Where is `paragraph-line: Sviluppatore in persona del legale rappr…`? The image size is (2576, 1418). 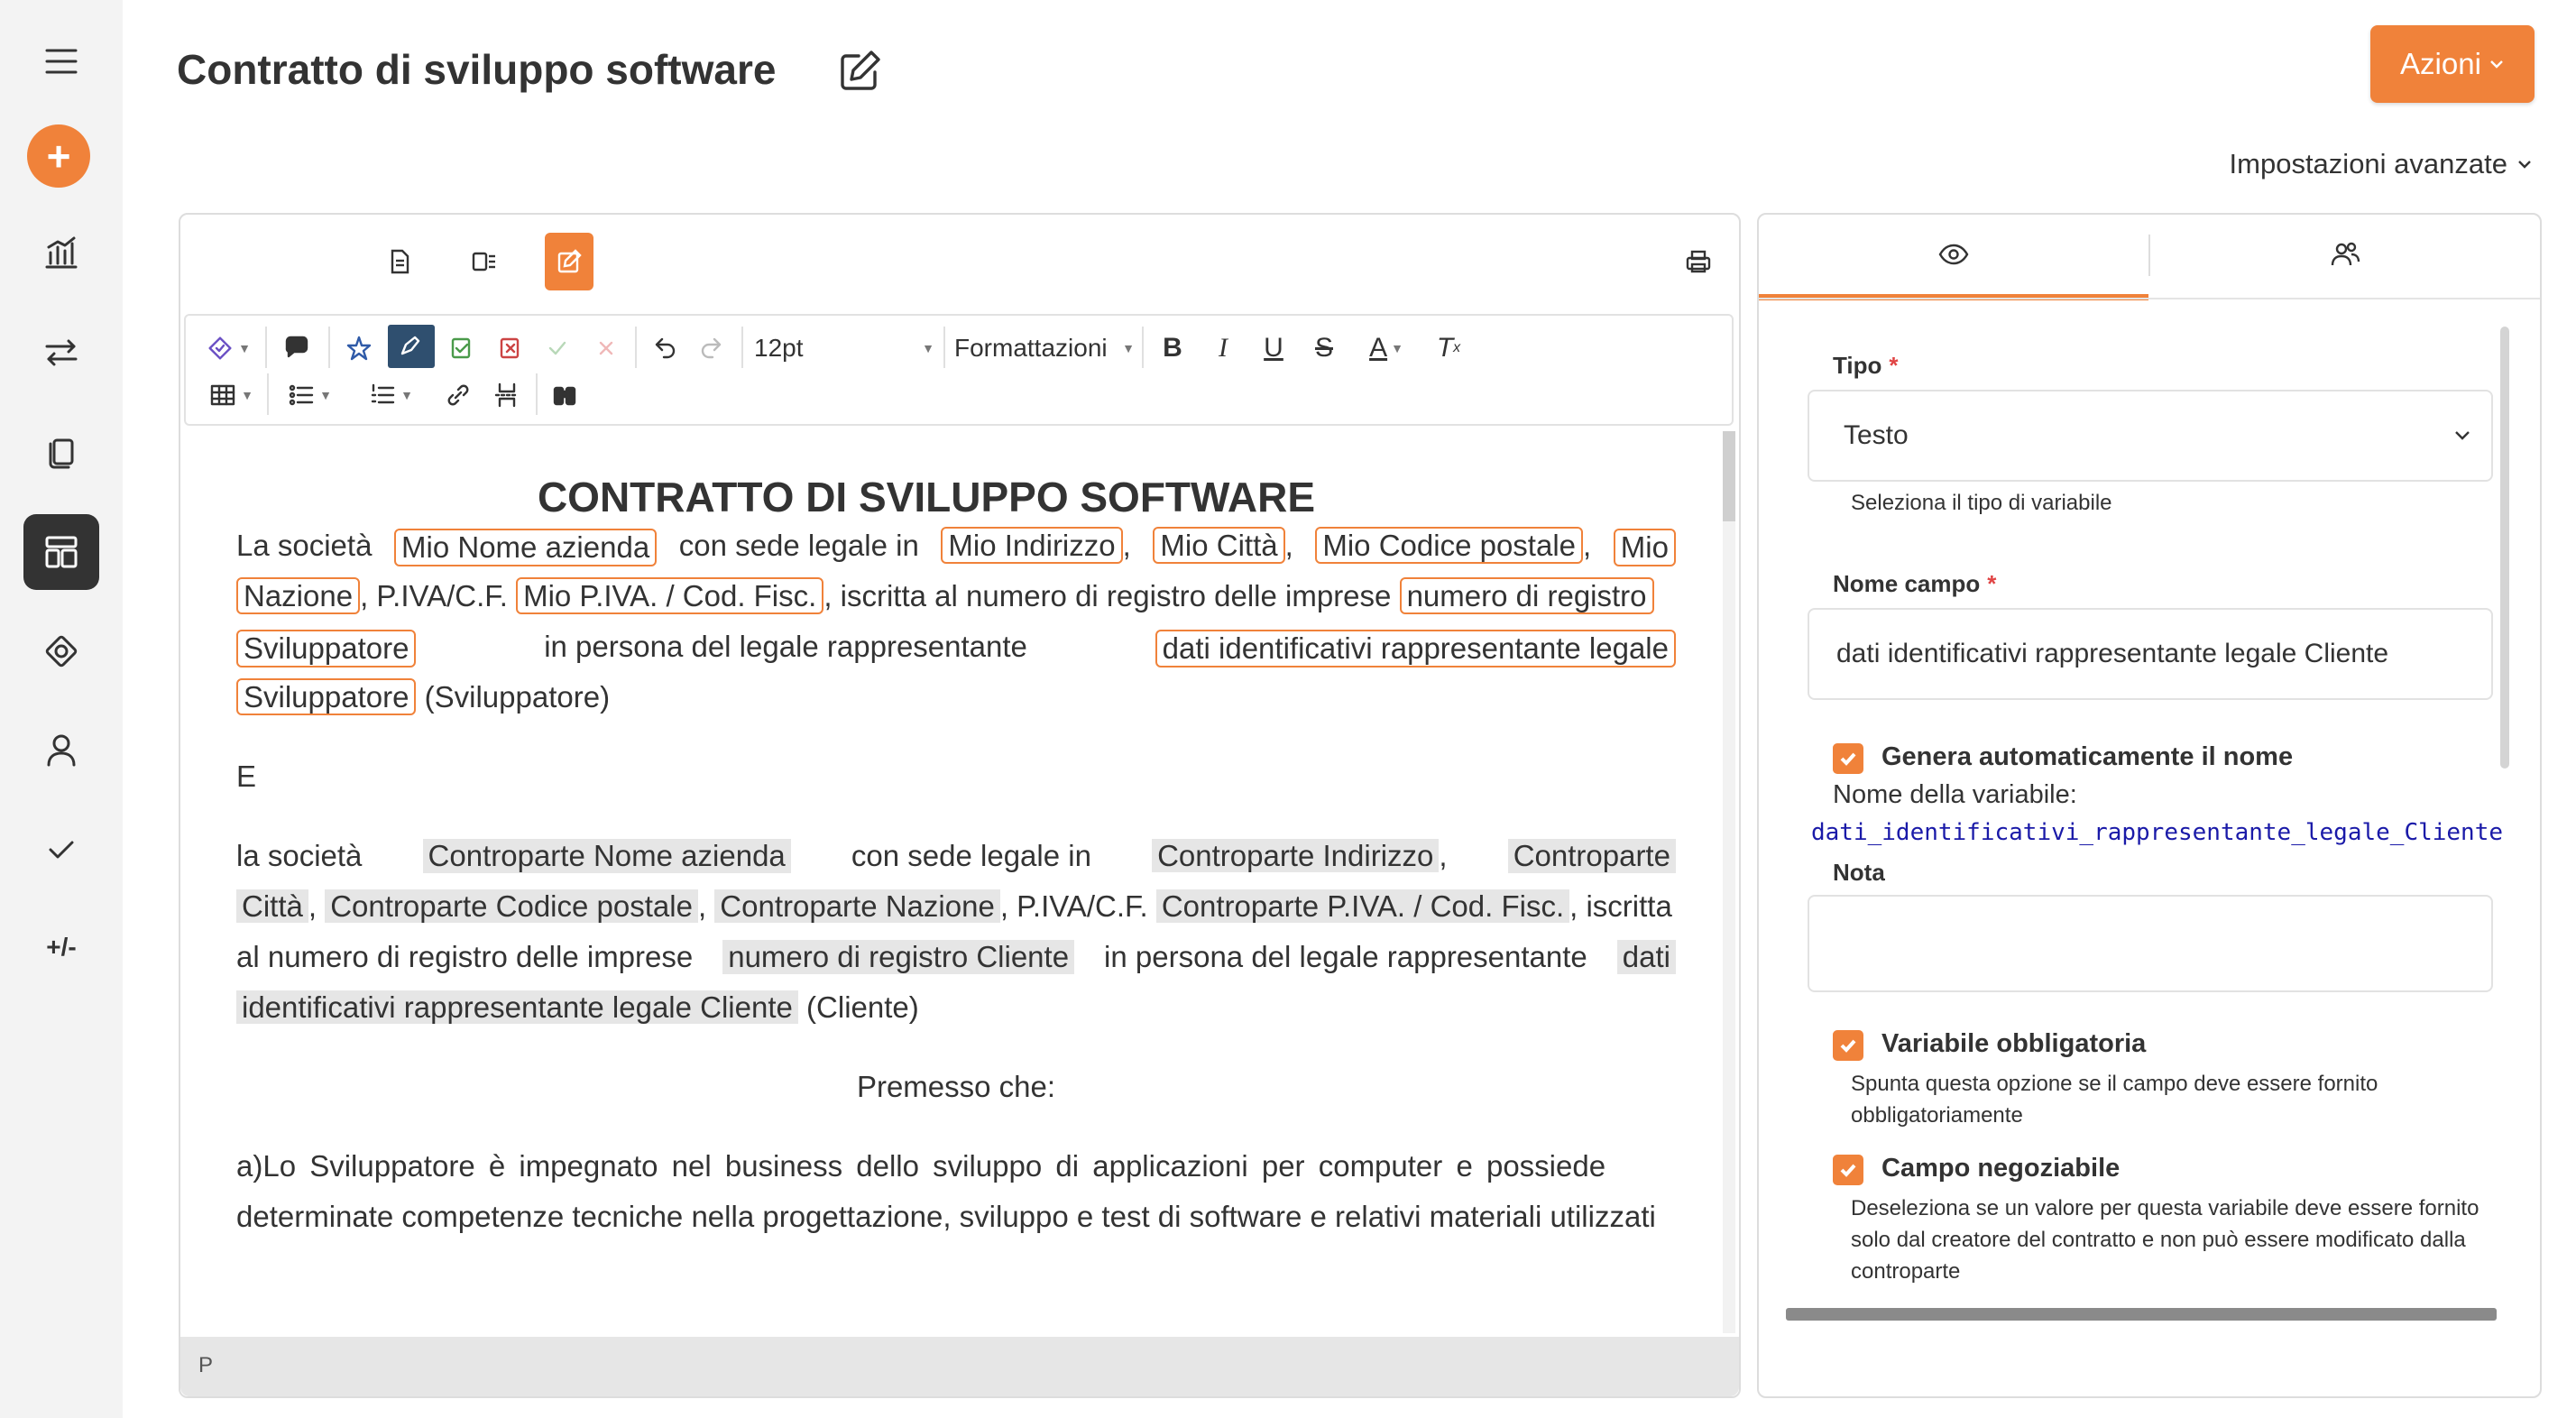 paragraph-line: Sviluppatore in persona del legale rappr… is located at coordinates (956, 649).